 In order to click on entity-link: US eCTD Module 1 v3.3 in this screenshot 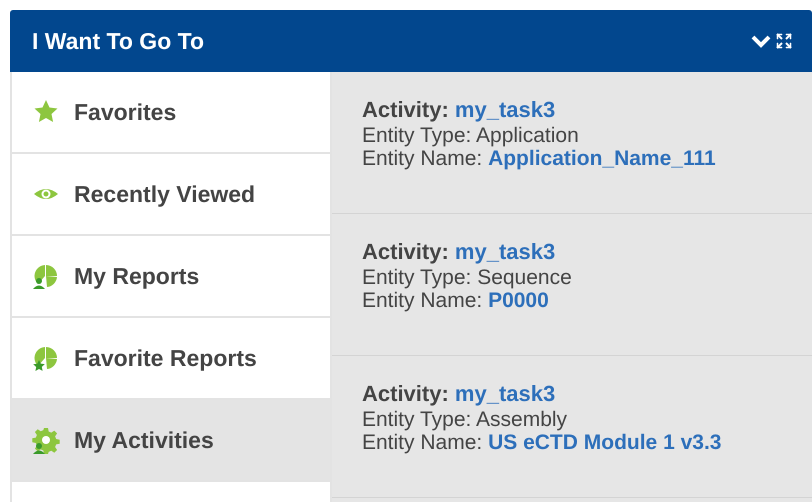, I will do `click(605, 442)`.